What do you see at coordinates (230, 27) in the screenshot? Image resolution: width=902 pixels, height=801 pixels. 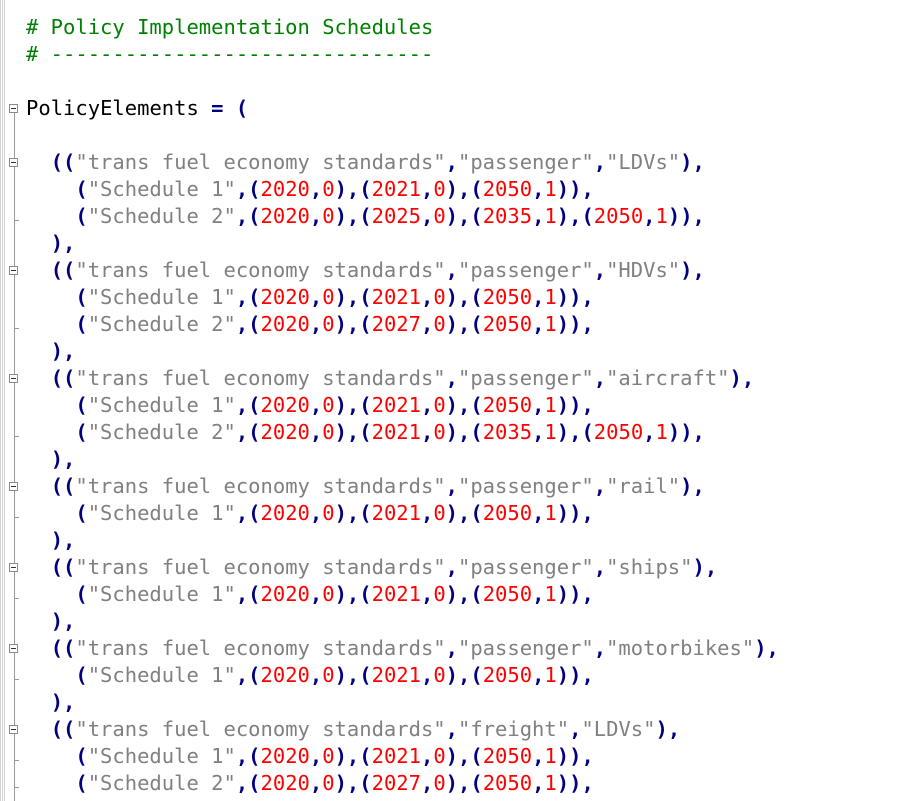 I see `code-line: # Policy Implementation Schedules` at bounding box center [230, 27].